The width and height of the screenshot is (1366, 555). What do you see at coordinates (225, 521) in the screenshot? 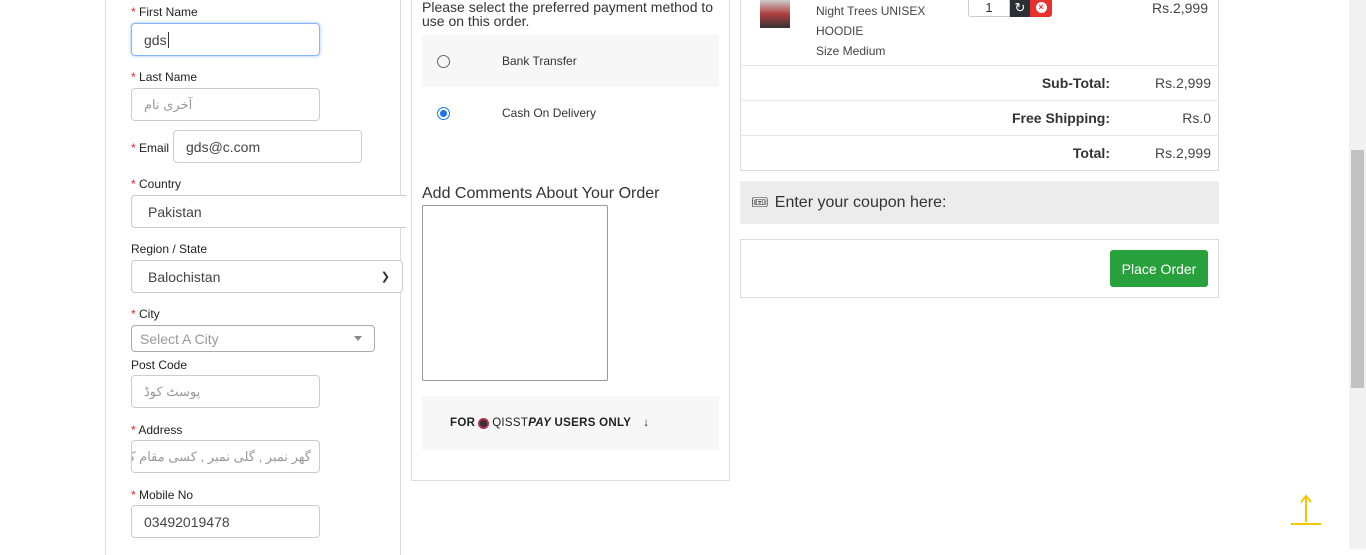
I see `mobile-input: 03492019478` at bounding box center [225, 521].